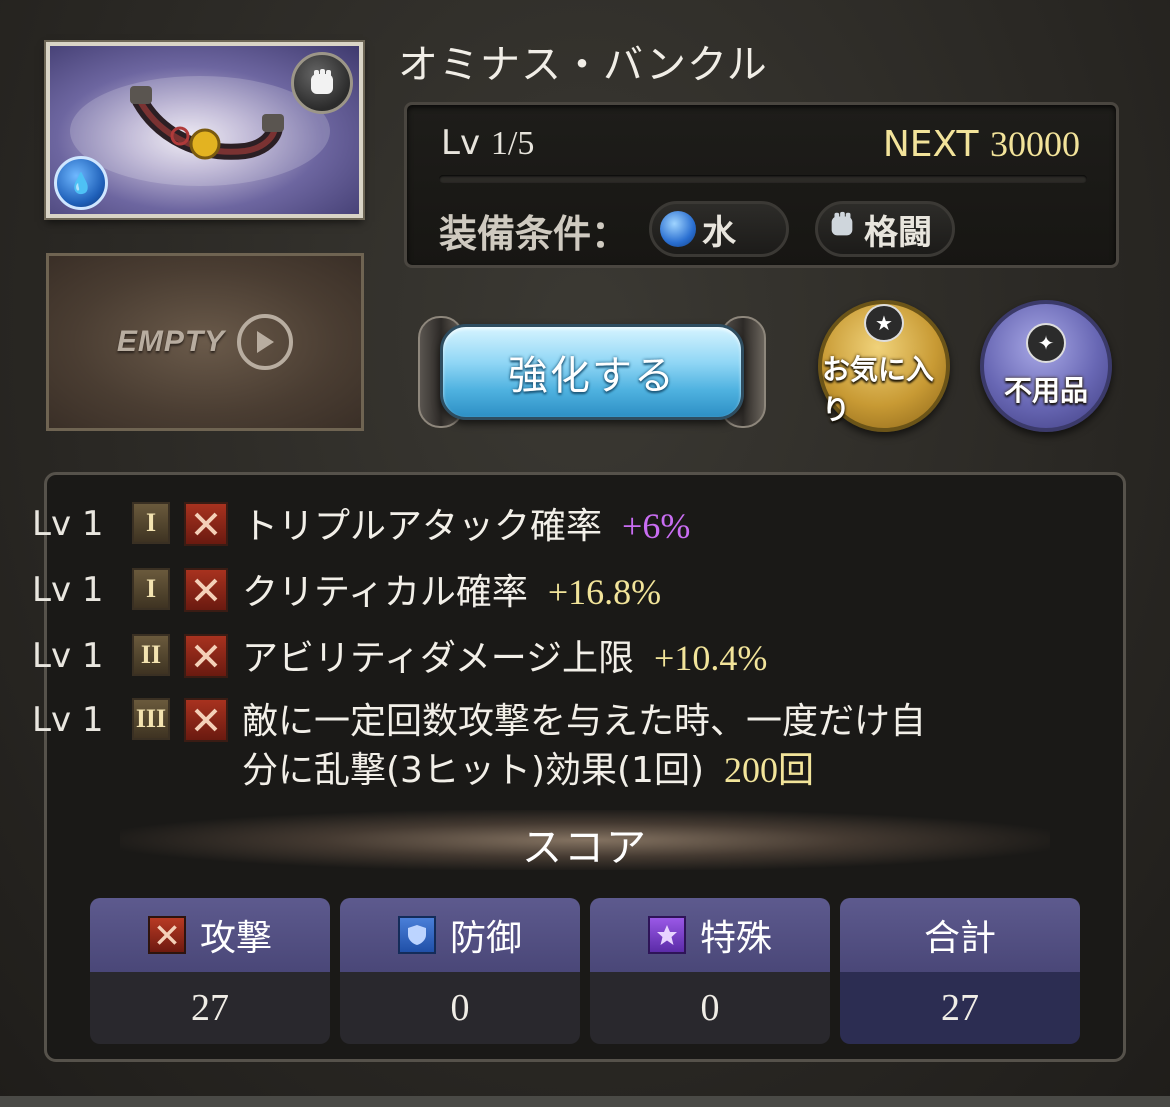 Image resolution: width=1170 pixels, height=1107 pixels. I want to click on score-title: スコア, so click(585, 848).